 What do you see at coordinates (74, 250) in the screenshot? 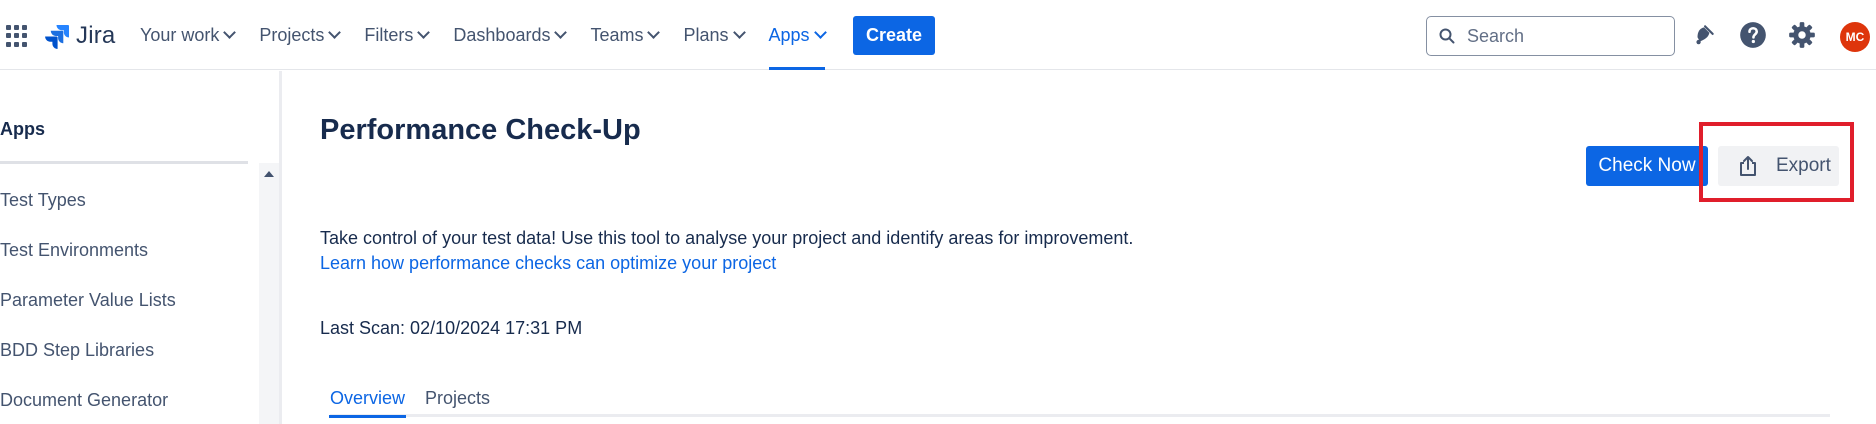
I see `sidebar-item-test-environments: Test Environments` at bounding box center [74, 250].